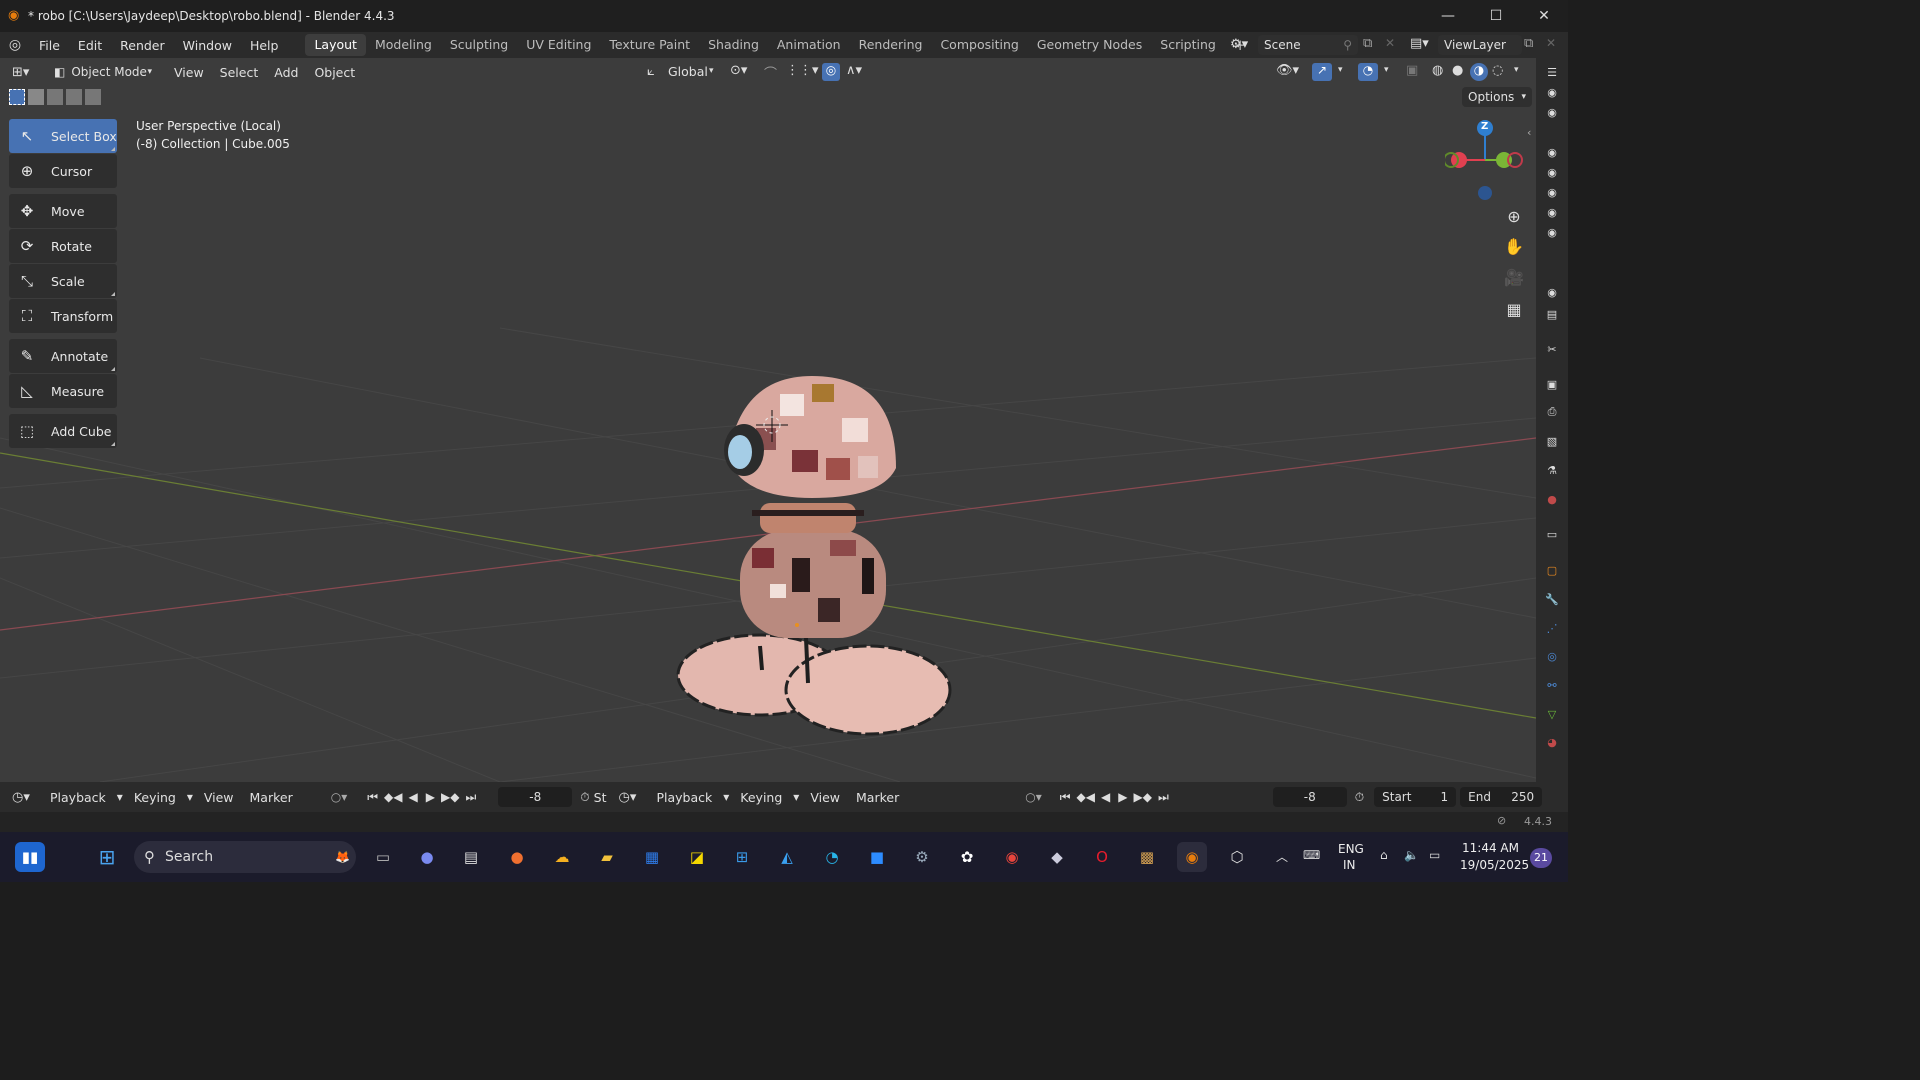  I want to click on menu-window: Window, so click(207, 45).